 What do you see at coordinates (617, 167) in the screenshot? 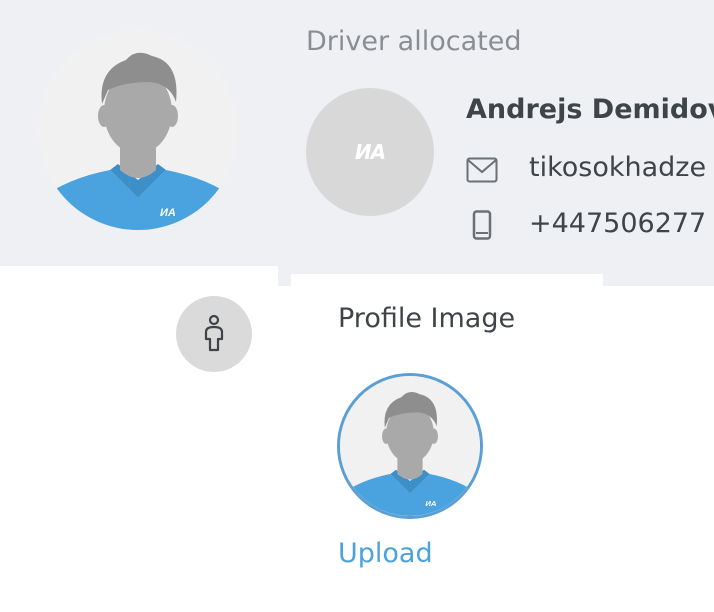
I see `driver-email-link: tikosokhadze` at bounding box center [617, 167].